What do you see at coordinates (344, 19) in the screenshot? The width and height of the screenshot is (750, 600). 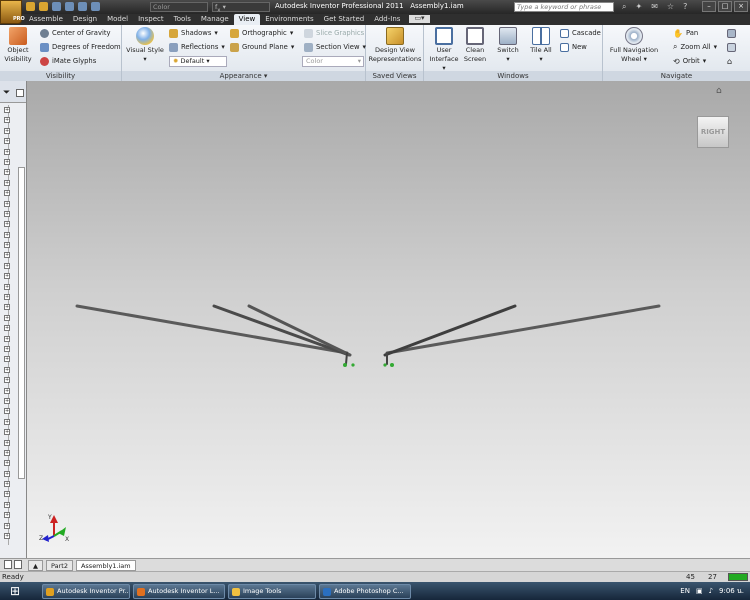 I see `tab-get-started: Get Started` at bounding box center [344, 19].